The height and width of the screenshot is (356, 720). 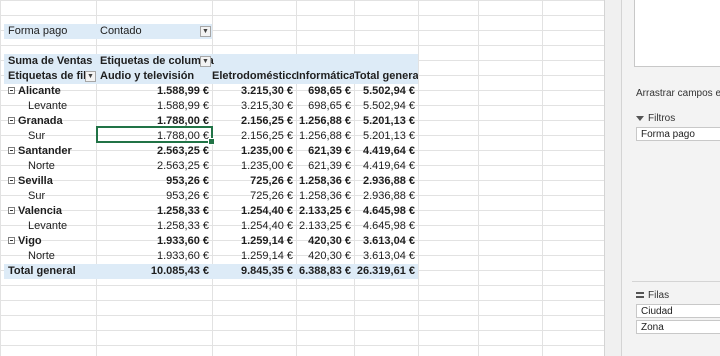 I want to click on report-filter-value: Contado, so click(x=154, y=31).